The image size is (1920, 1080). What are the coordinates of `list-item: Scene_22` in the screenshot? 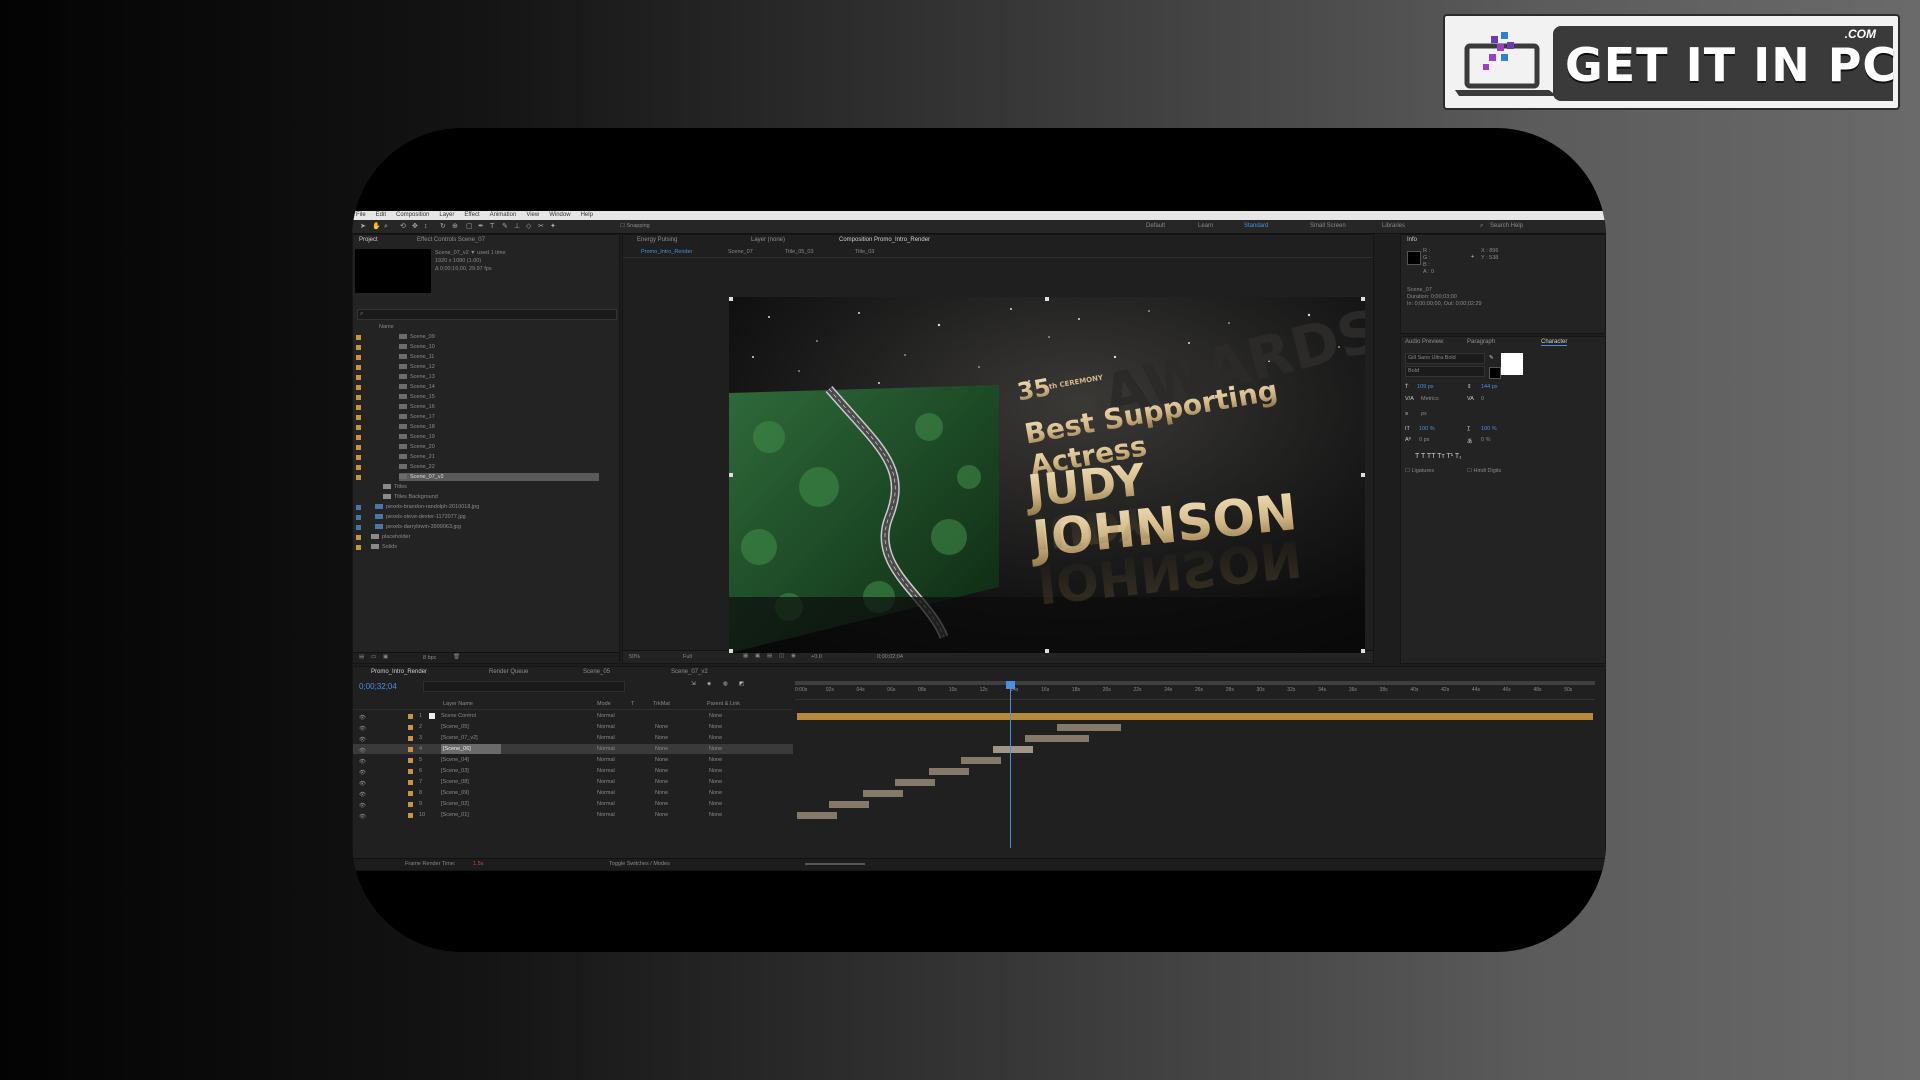 It's located at (417, 467).